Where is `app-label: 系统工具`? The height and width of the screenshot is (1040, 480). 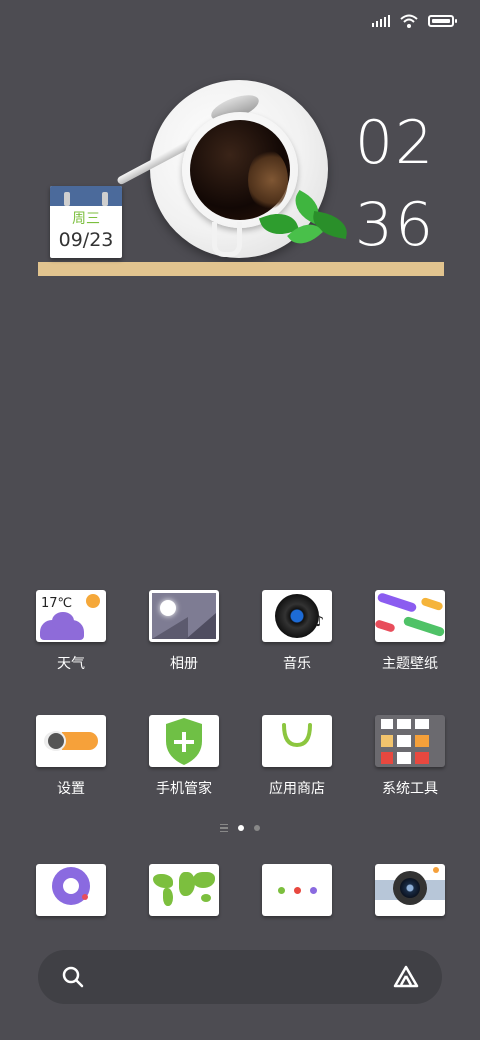
app-label: 系统工具 is located at coordinates (410, 789).